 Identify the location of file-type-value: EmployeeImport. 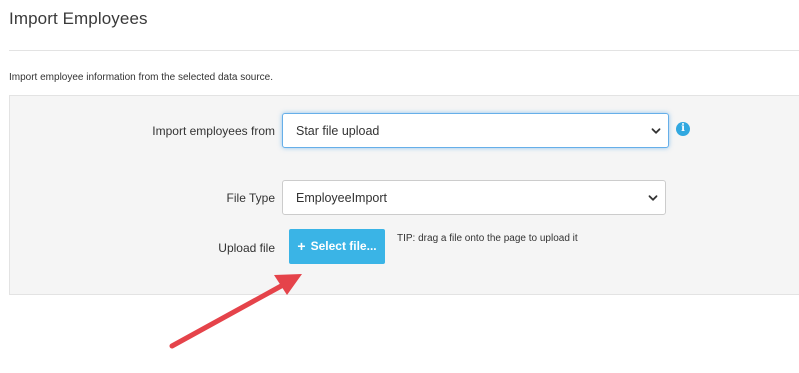
(342, 197).